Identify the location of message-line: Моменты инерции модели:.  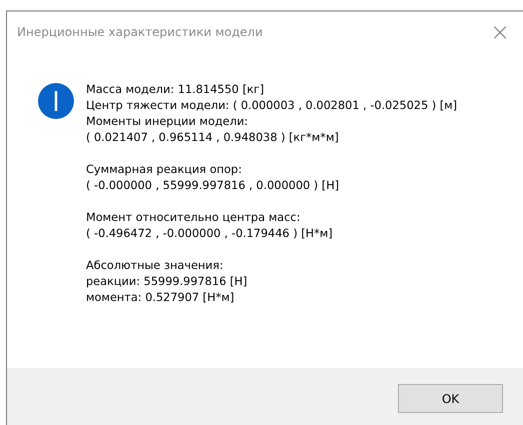
(167, 122).